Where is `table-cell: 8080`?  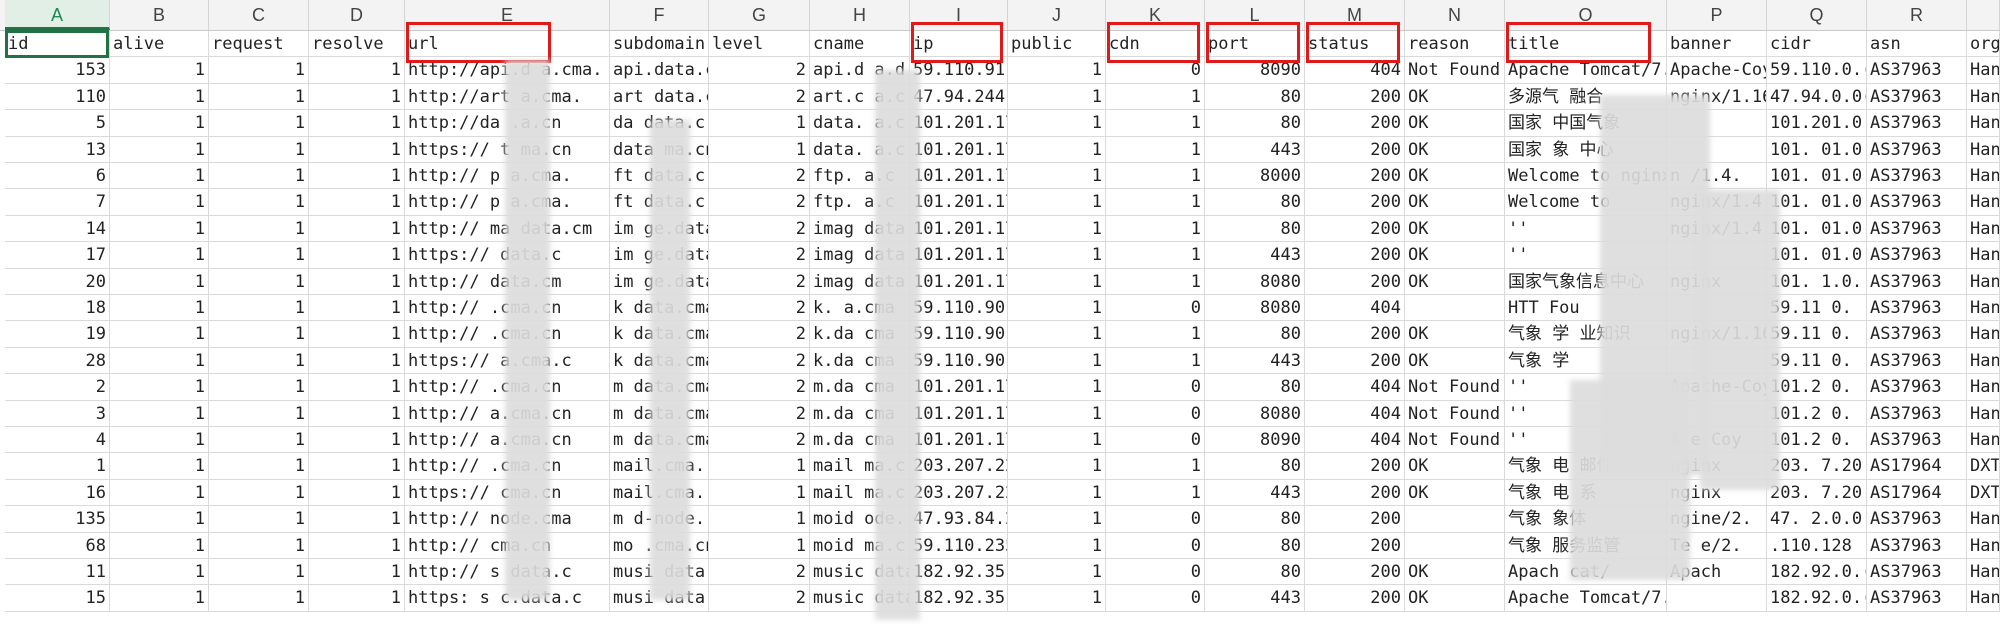 table-cell: 8080 is located at coordinates (1255, 308).